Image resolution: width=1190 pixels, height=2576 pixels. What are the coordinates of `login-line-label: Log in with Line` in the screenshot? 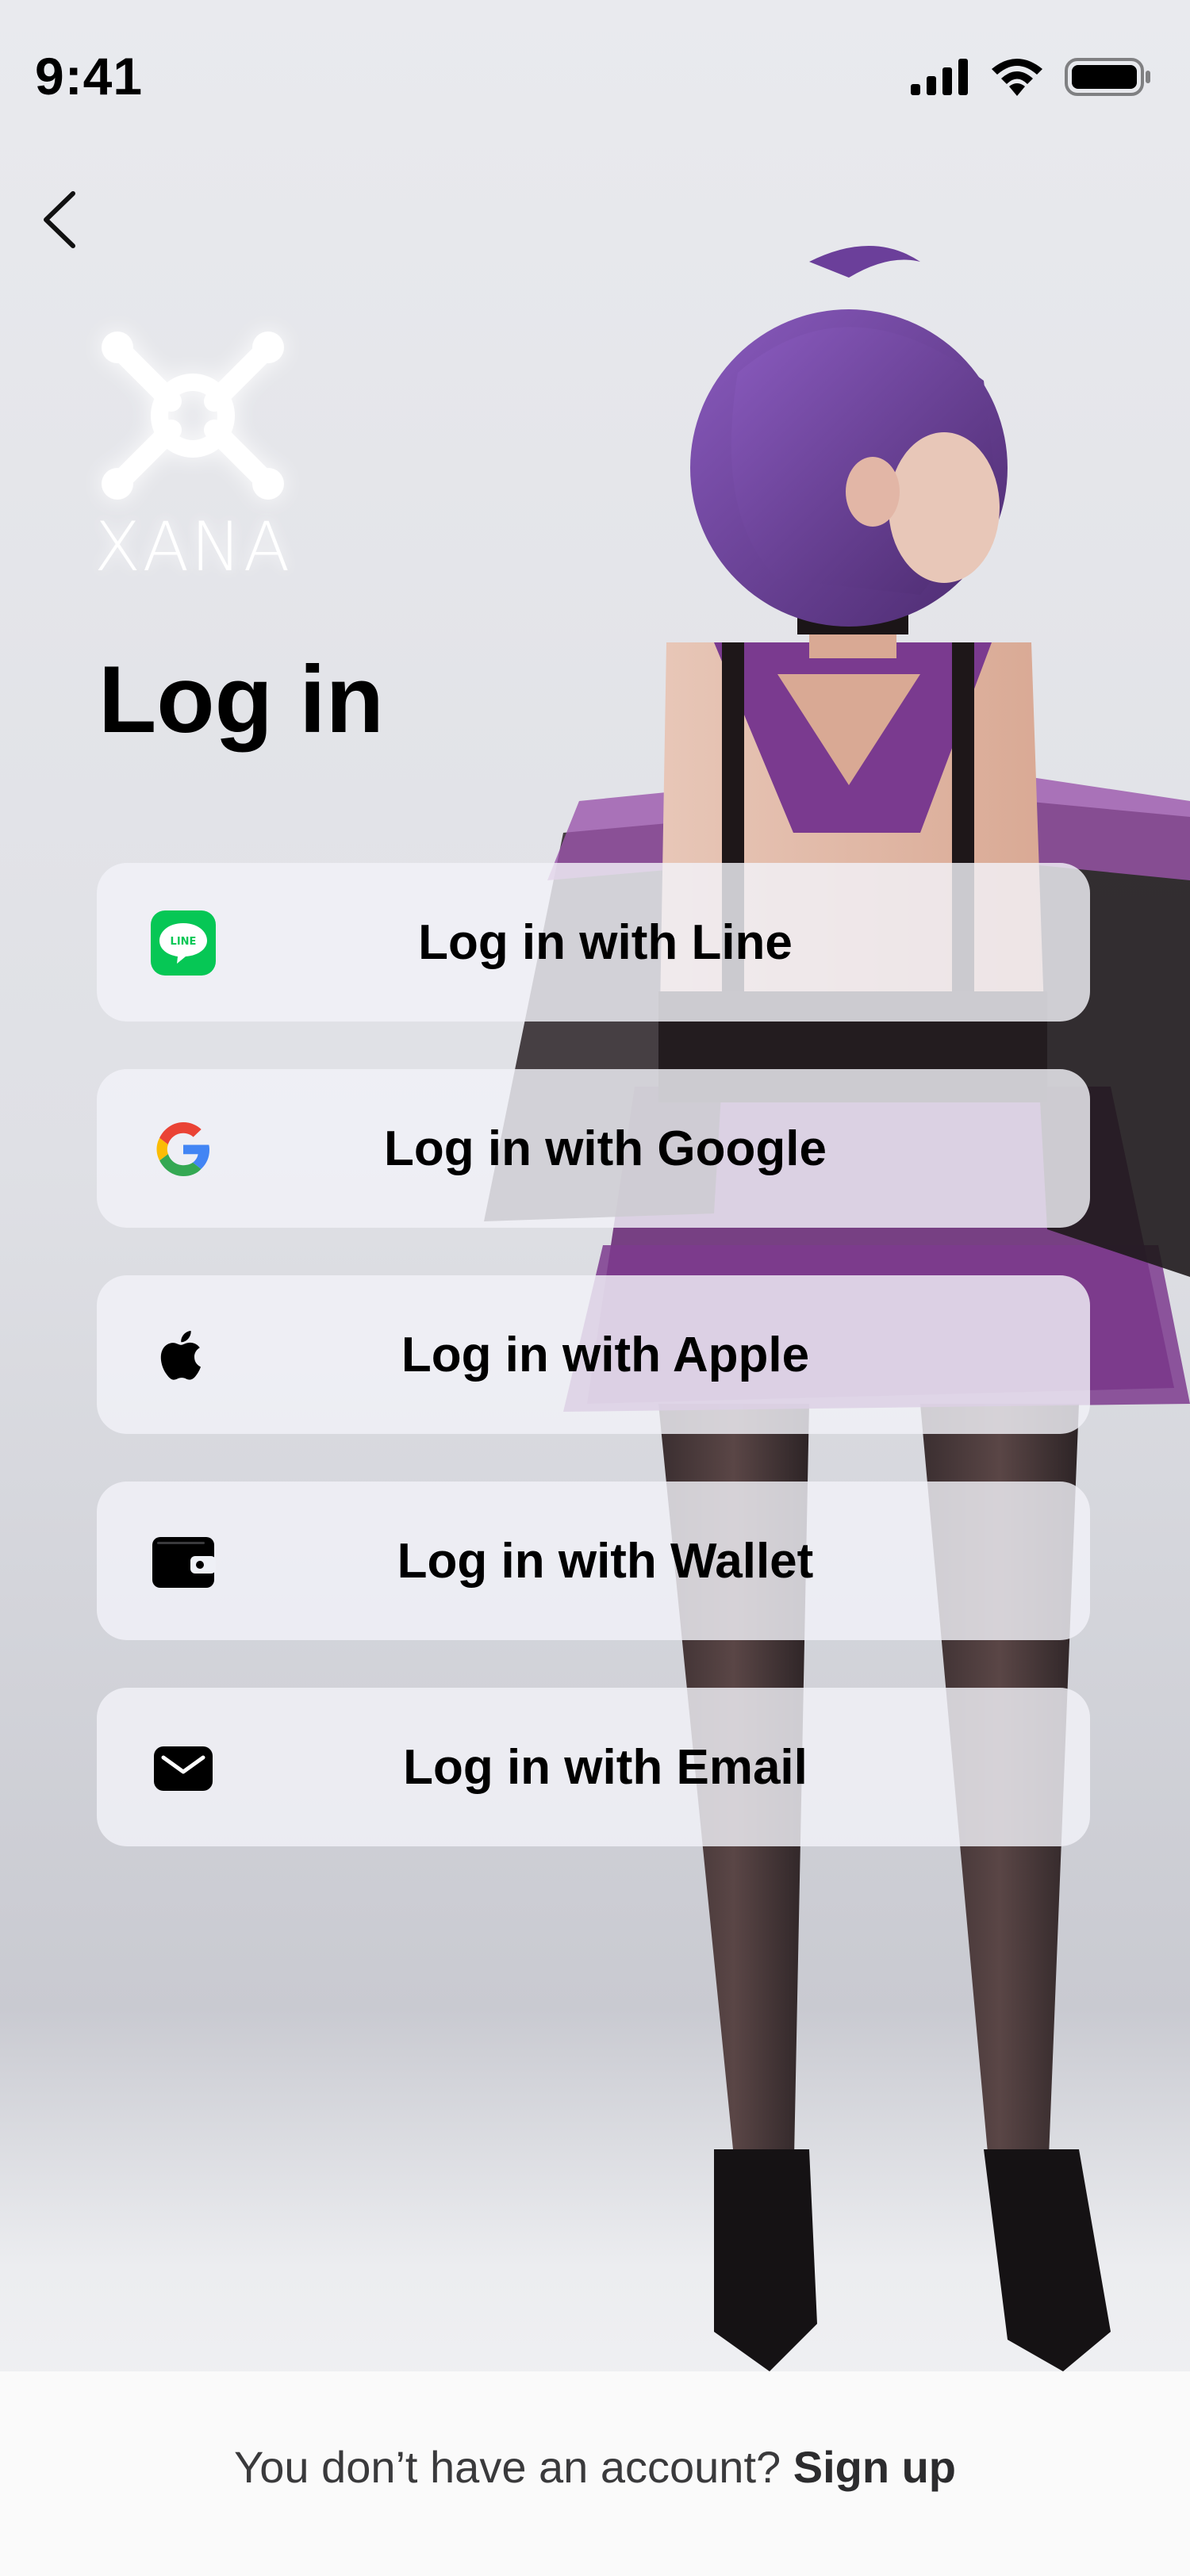 It's located at (605, 942).